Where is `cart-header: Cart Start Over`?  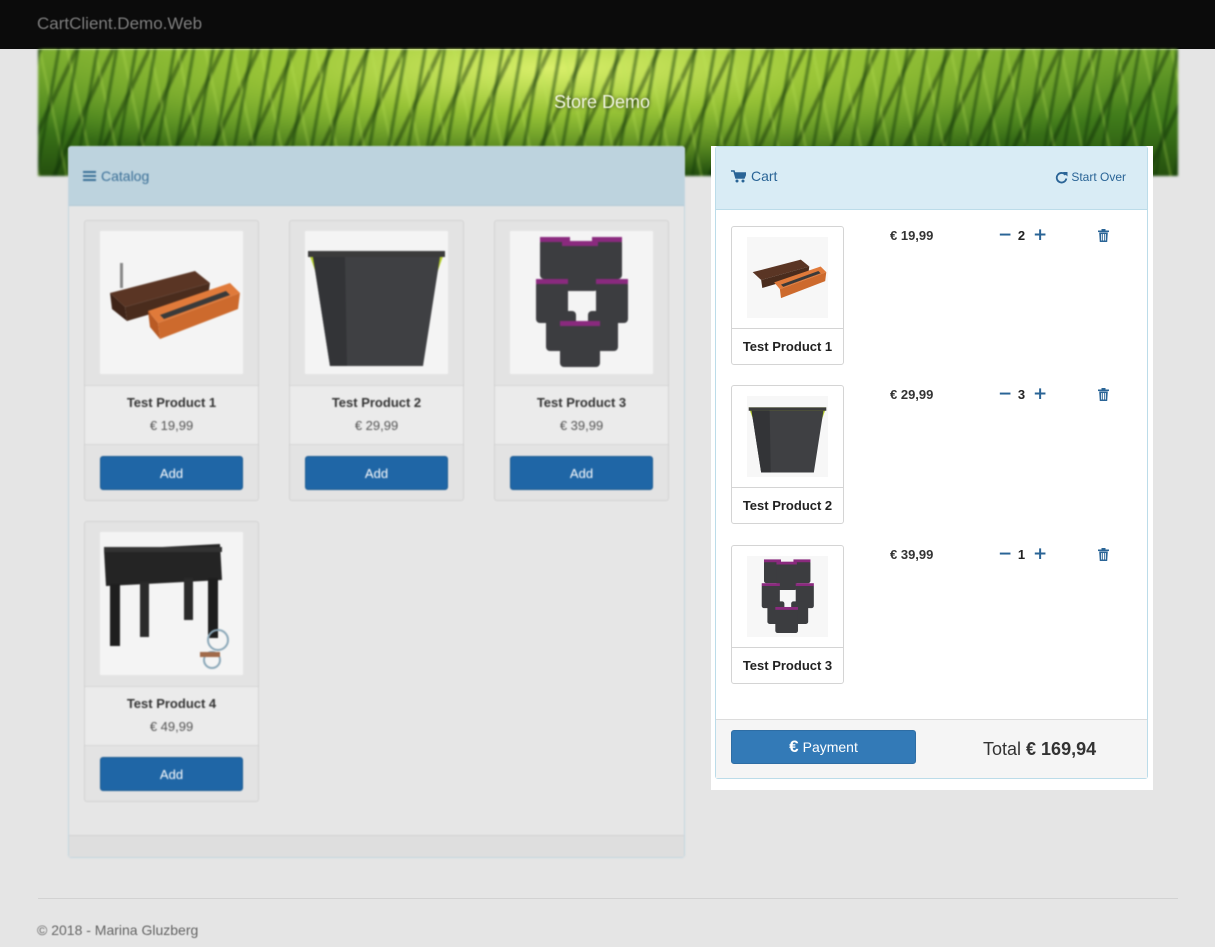
cart-header: Cart Start Over is located at coordinates (931, 178).